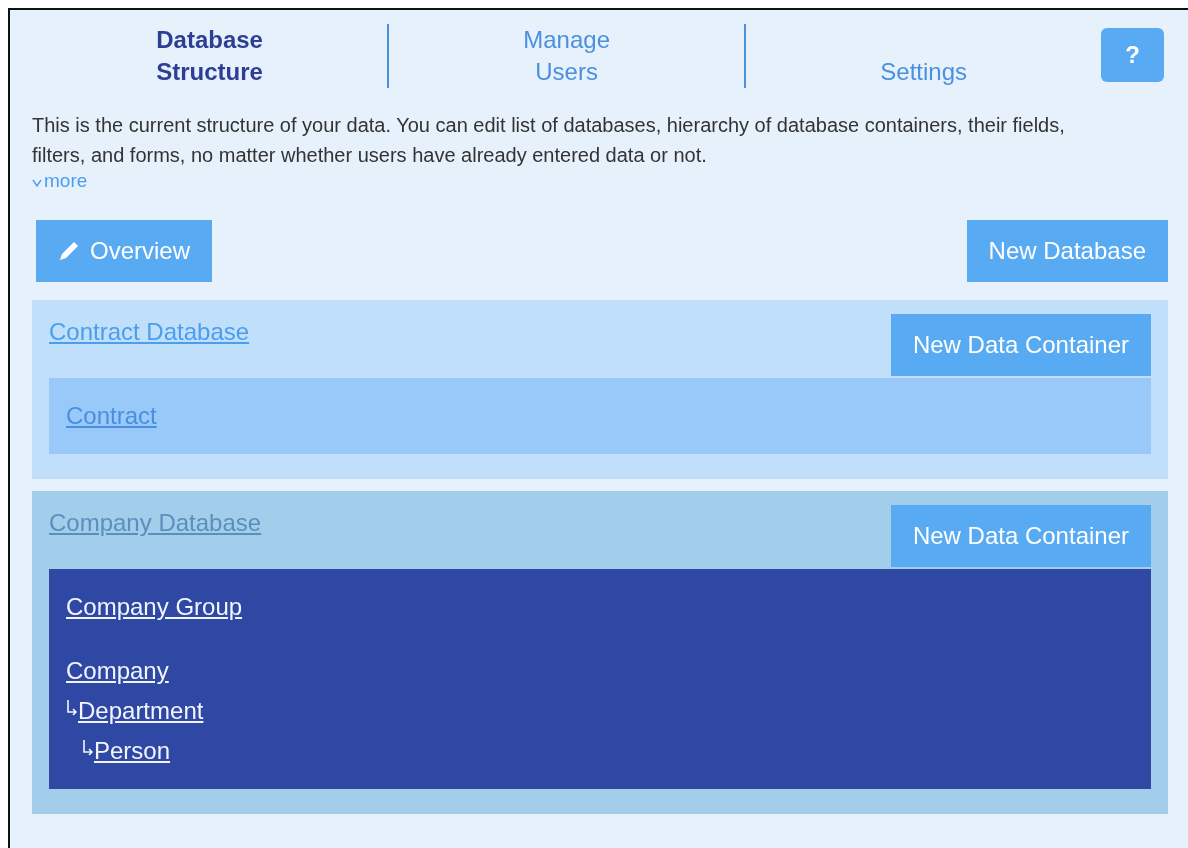 The image size is (1188, 848). I want to click on overview-button: Overview, so click(124, 251).